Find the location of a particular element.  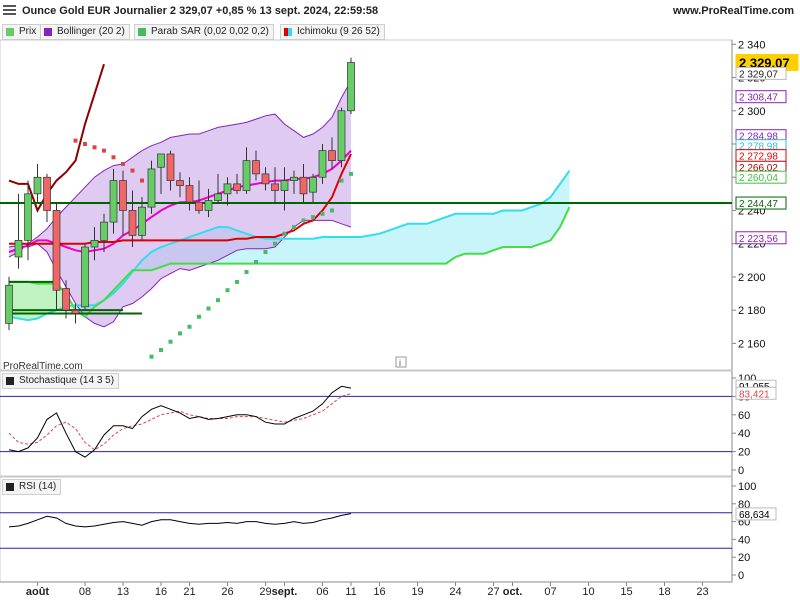

rsi-axis-label: 100 is located at coordinates (747, 487).